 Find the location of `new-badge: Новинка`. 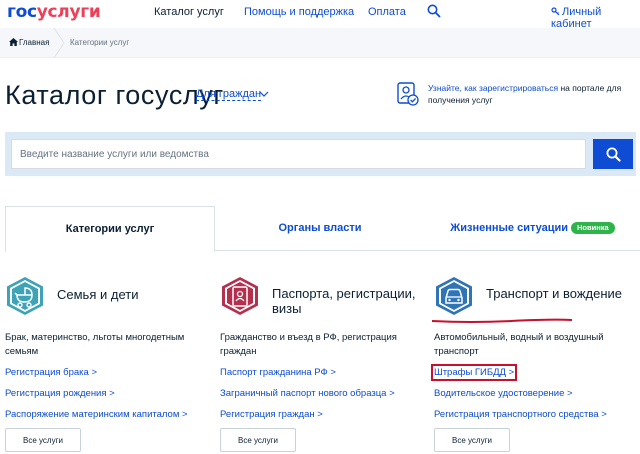

new-badge: Новинка is located at coordinates (593, 228).